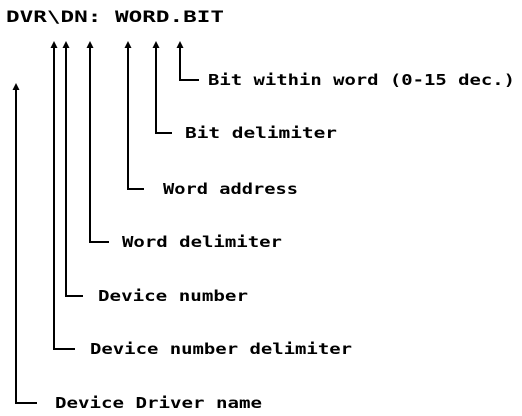 Image resolution: width=522 pixels, height=416 pixels. What do you see at coordinates (221, 349) in the screenshot?
I see `label-device-number-delimiter: Device number delimiter` at bounding box center [221, 349].